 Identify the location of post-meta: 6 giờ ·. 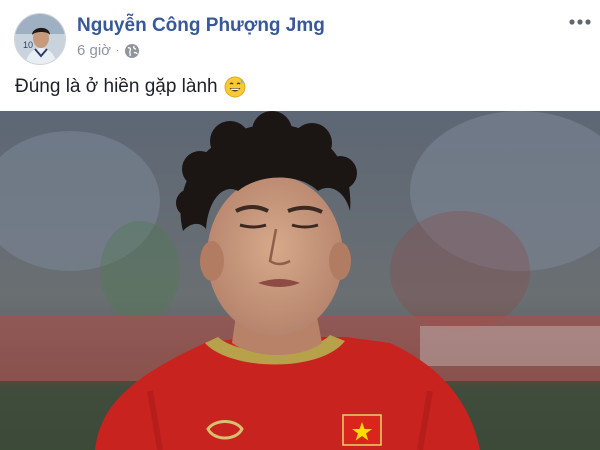
(108, 50).